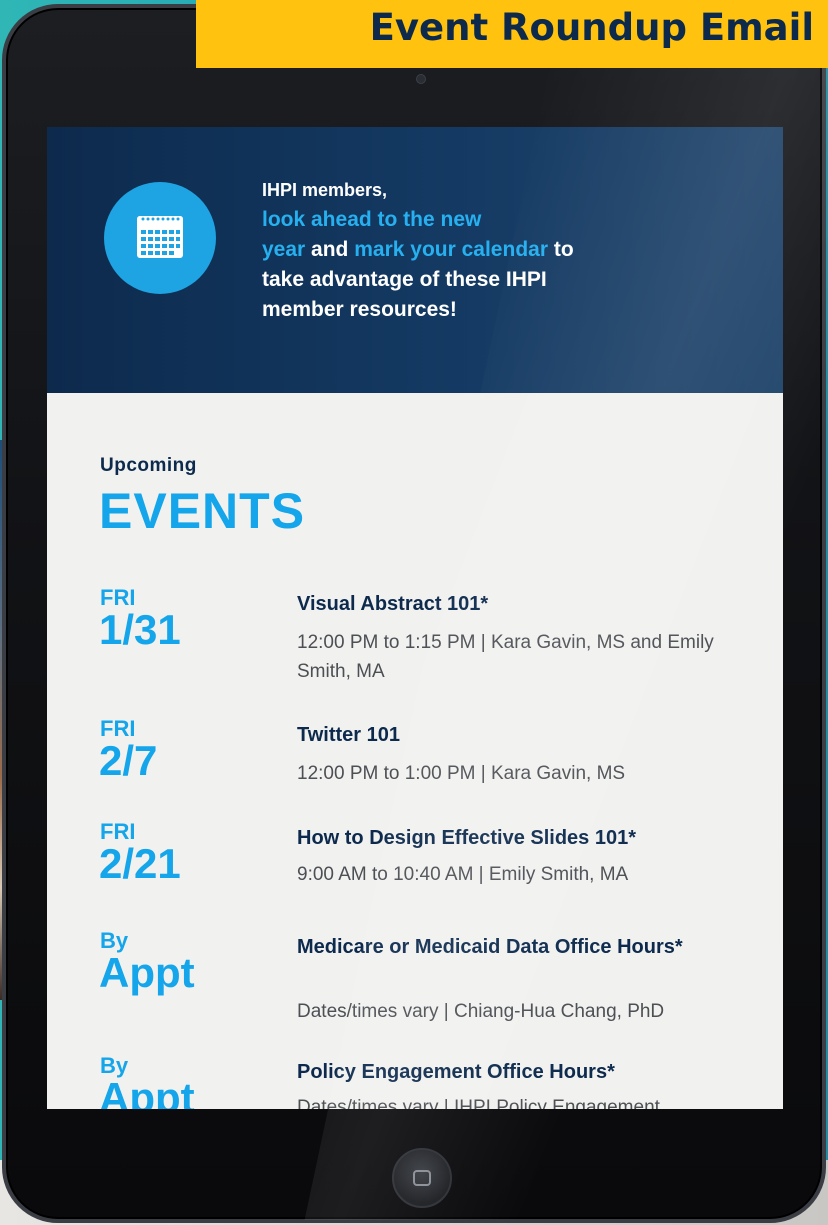 Image resolution: width=828 pixels, height=1225 pixels. Describe the element at coordinates (140, 629) in the screenshot. I see `event-date: 1/31` at that location.